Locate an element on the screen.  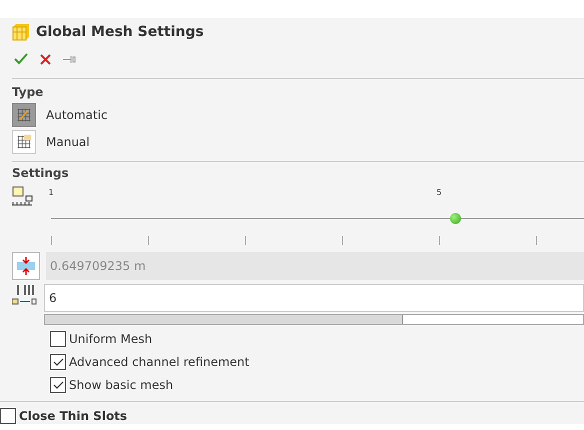
checkbox-label: Uniform Mesh is located at coordinates (110, 339).